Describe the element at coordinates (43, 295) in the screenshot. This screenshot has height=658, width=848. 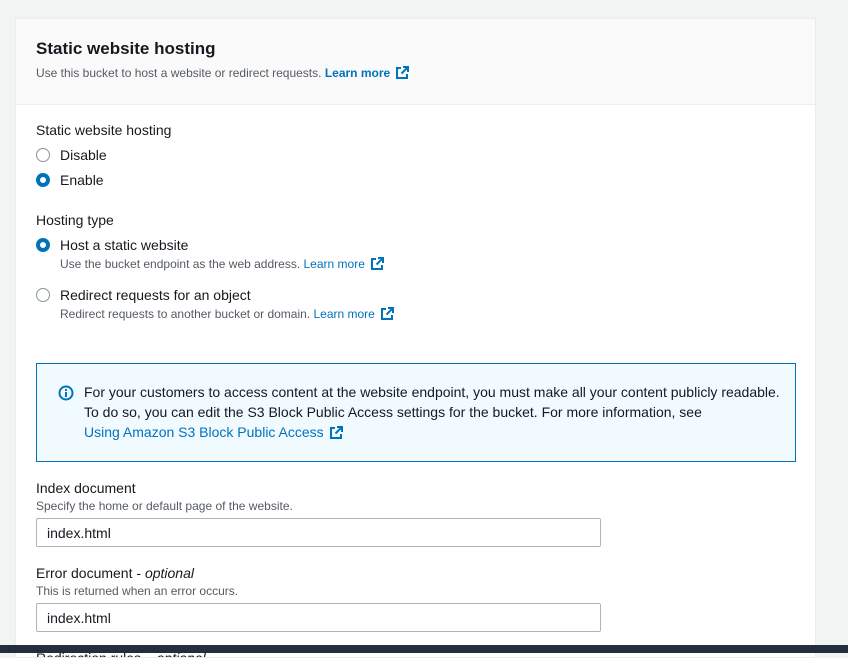
I see `radio-button-redirect-requests` at that location.